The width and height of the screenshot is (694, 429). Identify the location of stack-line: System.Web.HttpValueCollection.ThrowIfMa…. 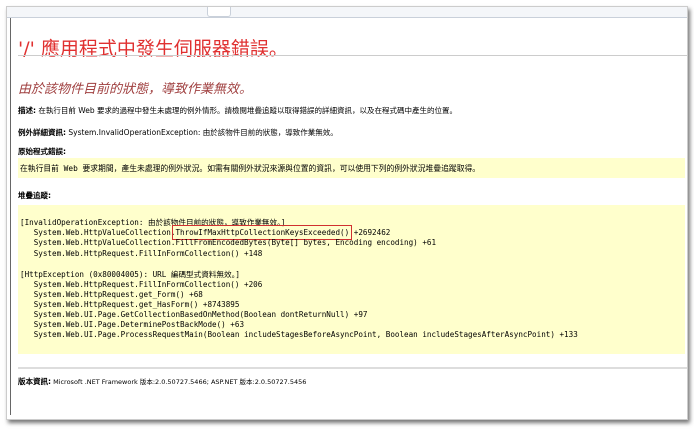
(205, 232).